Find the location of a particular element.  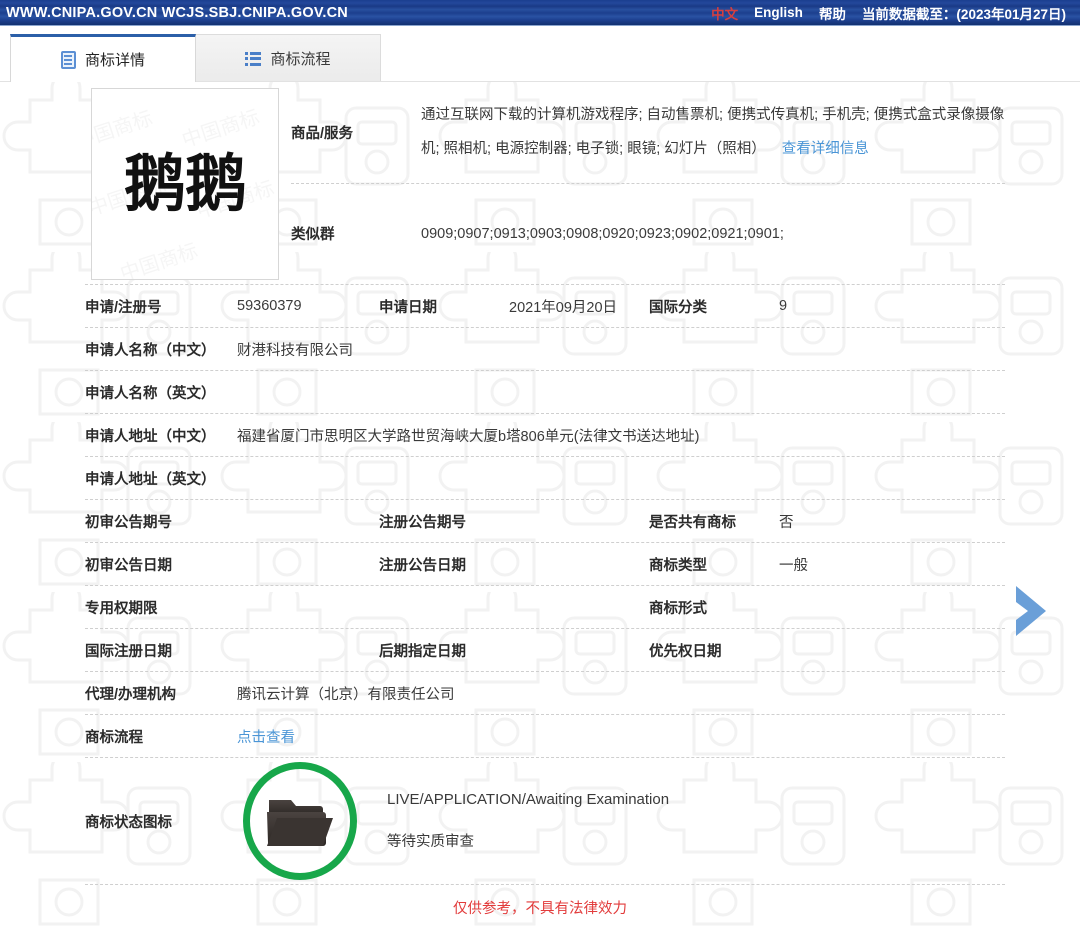

table-row: 专用权期限 商标形式 is located at coordinates (545, 607).